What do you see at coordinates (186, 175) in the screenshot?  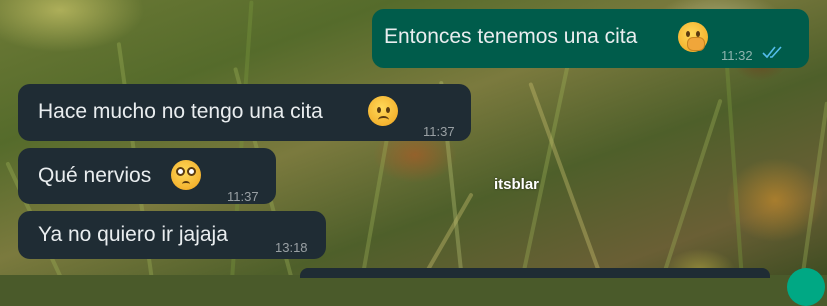 I see `pleading-face-icon` at bounding box center [186, 175].